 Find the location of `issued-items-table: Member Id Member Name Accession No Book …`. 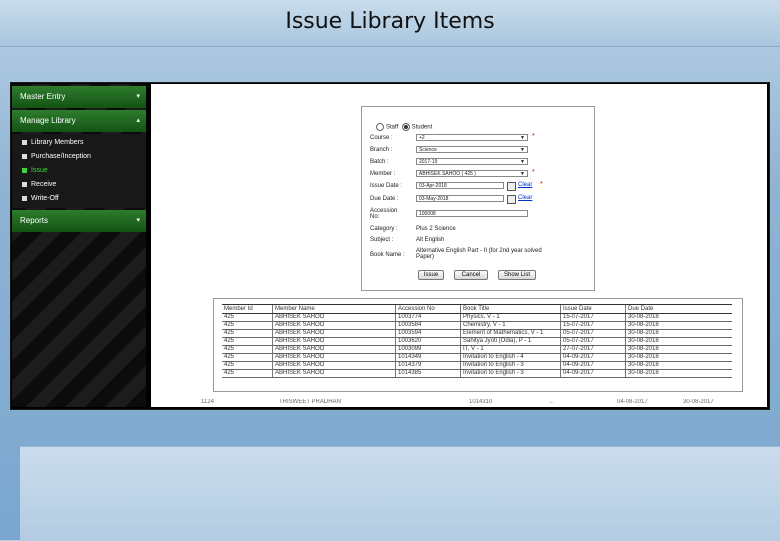

issued-items-table: Member Id Member Name Accession No Book … is located at coordinates (477, 341).